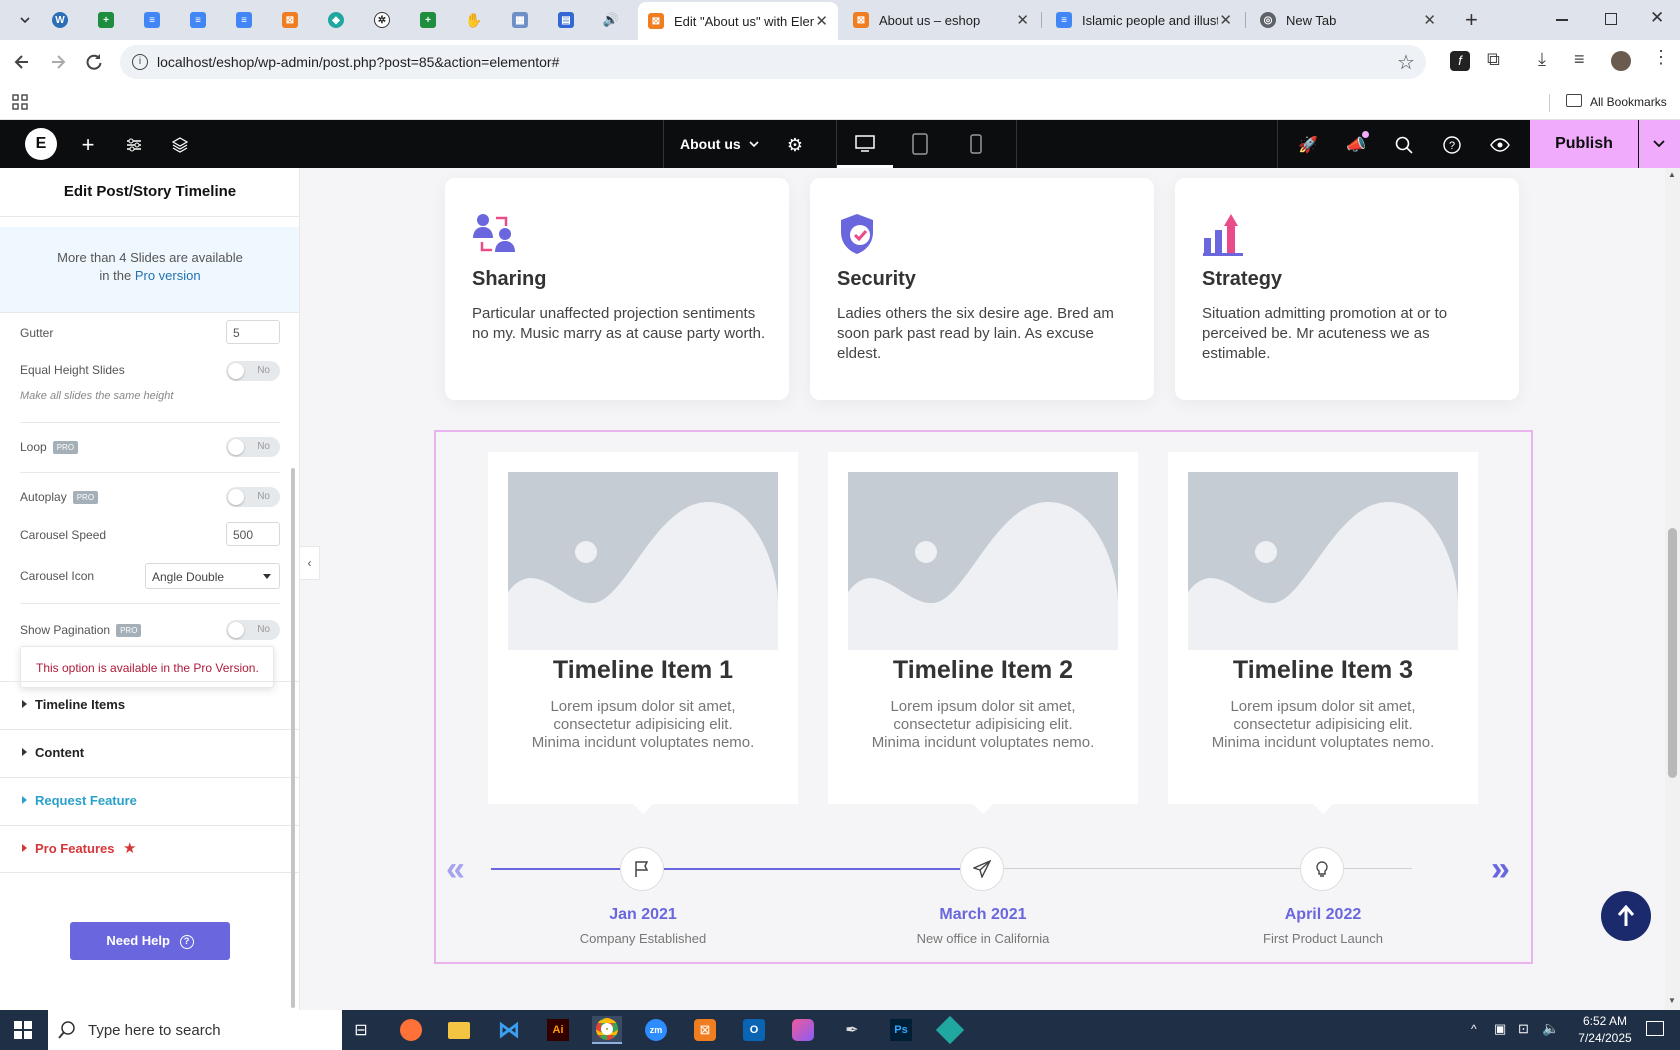  Describe the element at coordinates (168, 275) in the screenshot. I see `pro-version-link: Pro version` at that location.